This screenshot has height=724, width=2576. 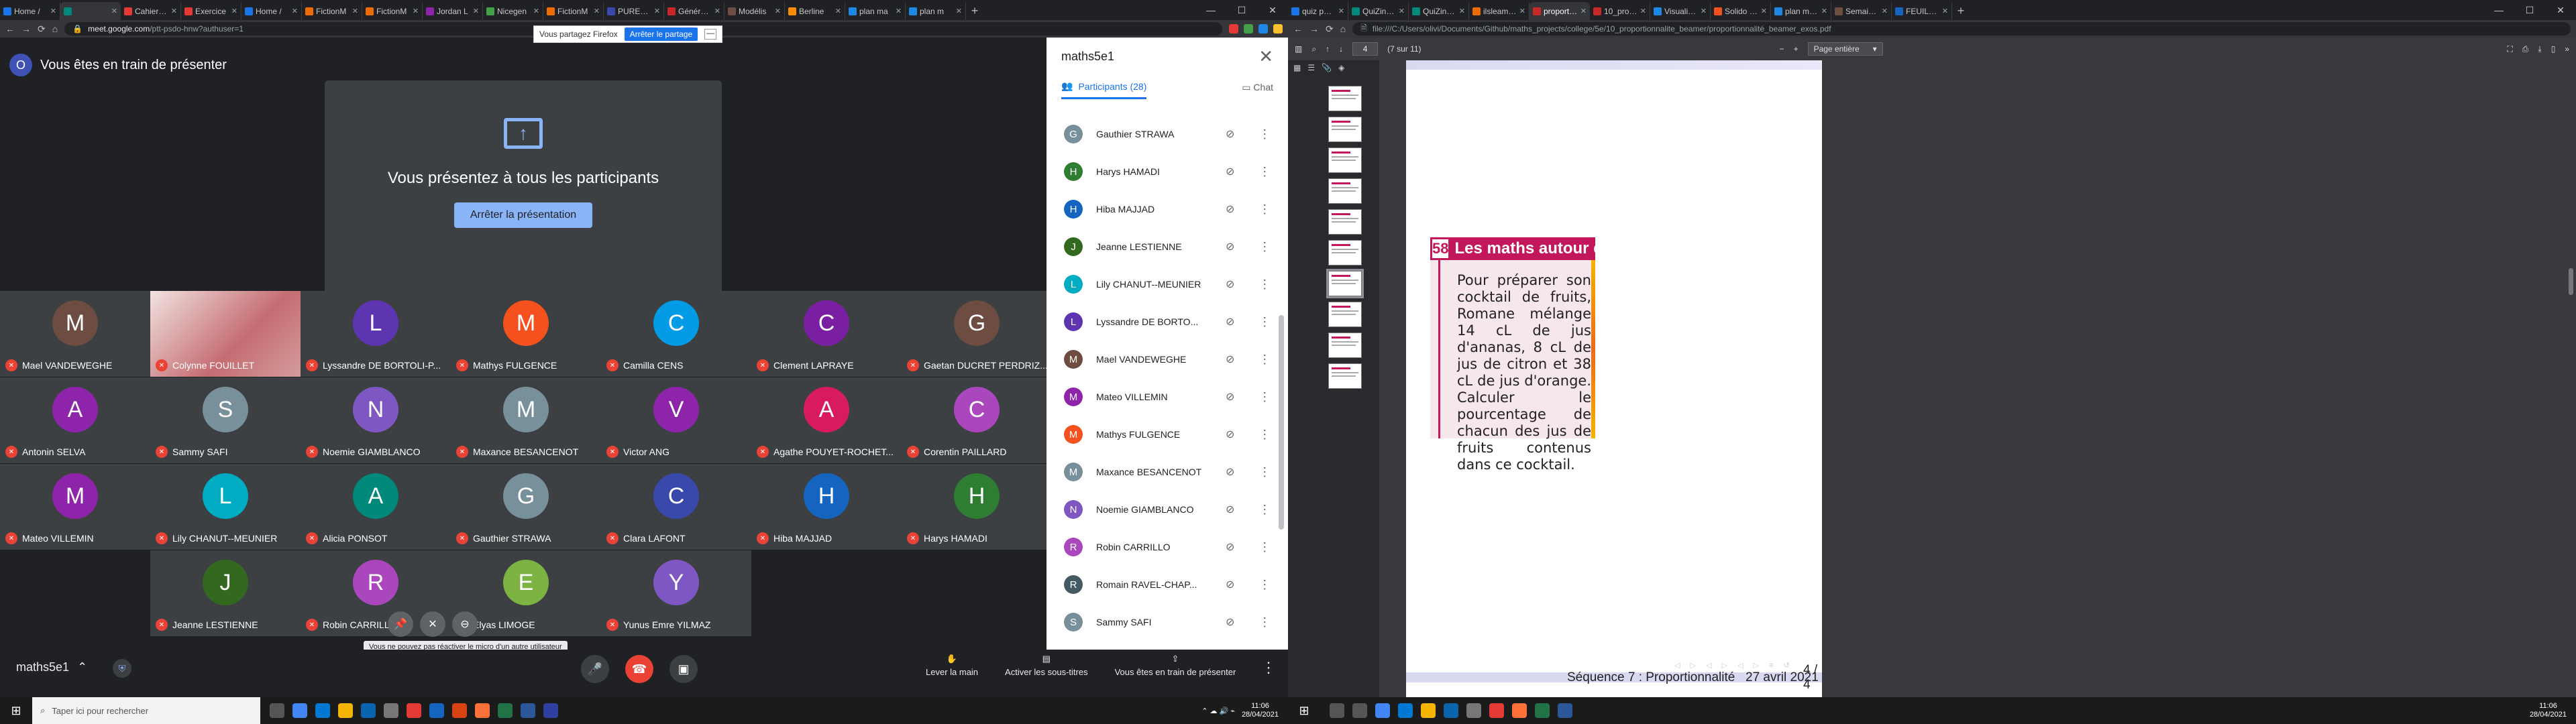 What do you see at coordinates (2553, 49) in the screenshot?
I see `bookmark-icon: ▯` at bounding box center [2553, 49].